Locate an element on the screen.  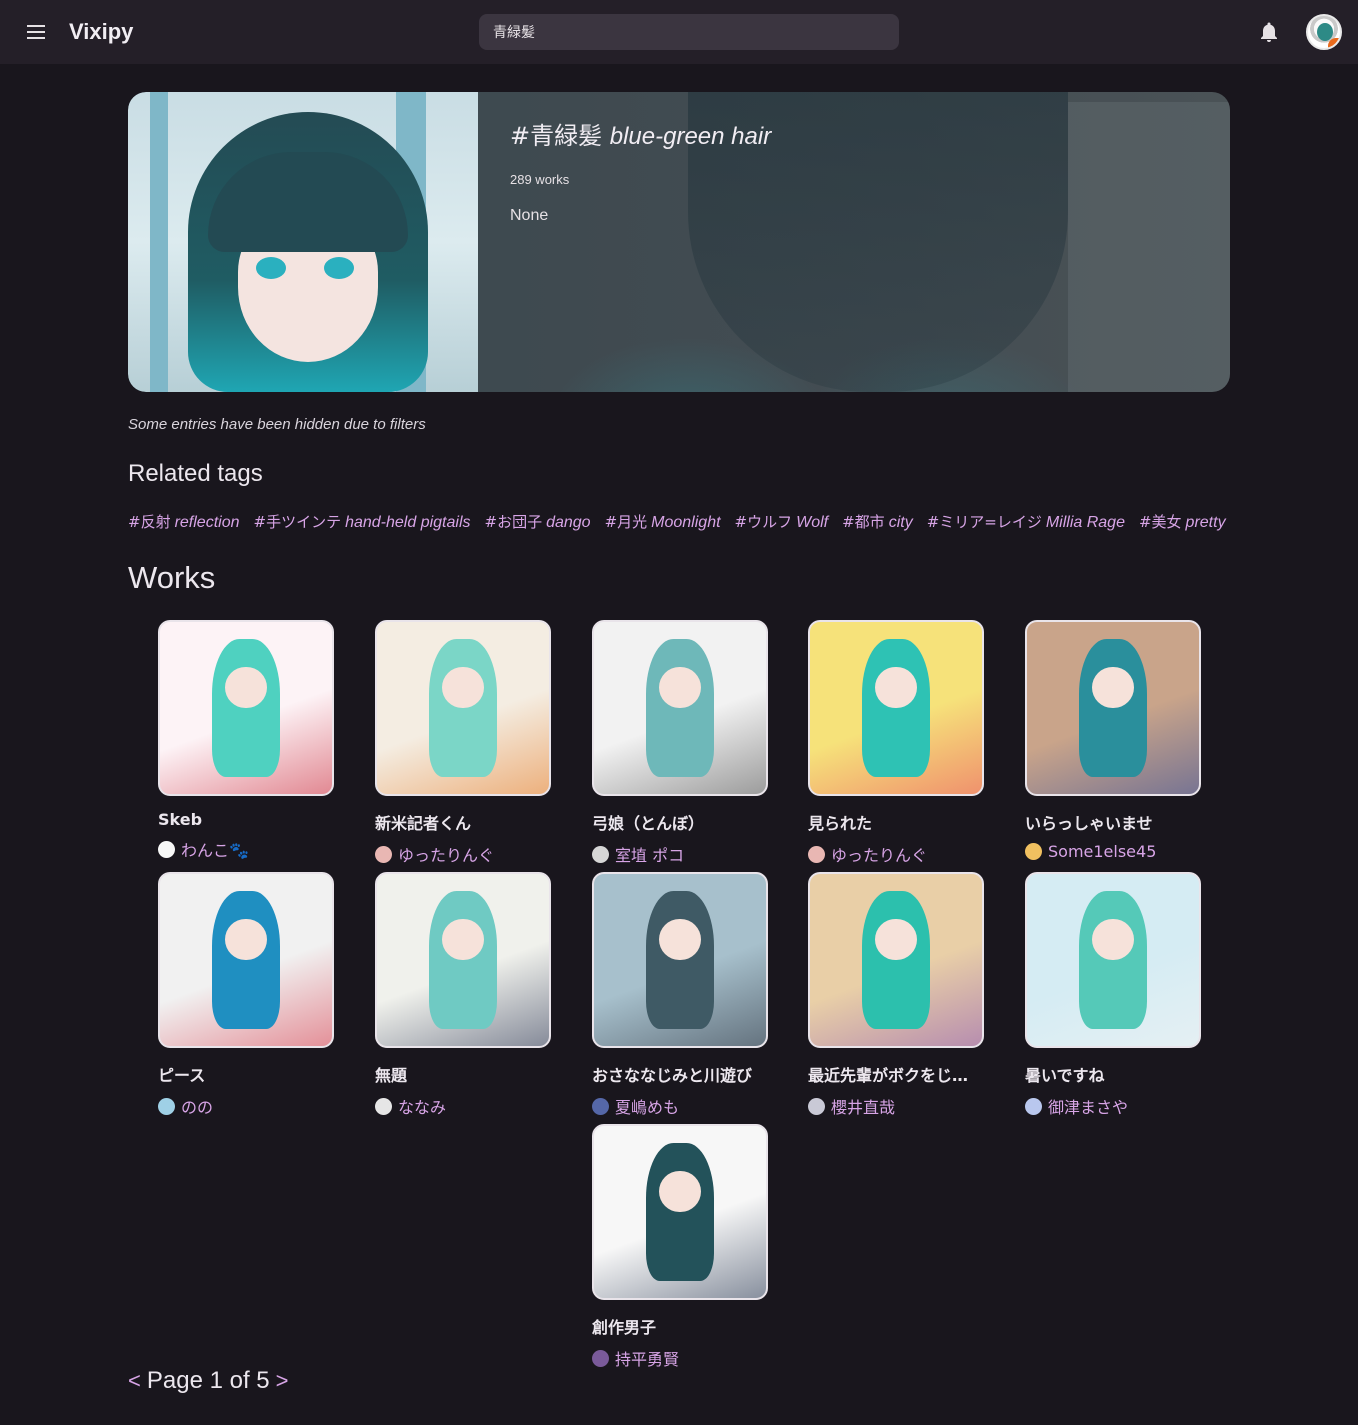
related-tag: #ミリア=レイジ Millia Rage is located at coordinates (1026, 521).